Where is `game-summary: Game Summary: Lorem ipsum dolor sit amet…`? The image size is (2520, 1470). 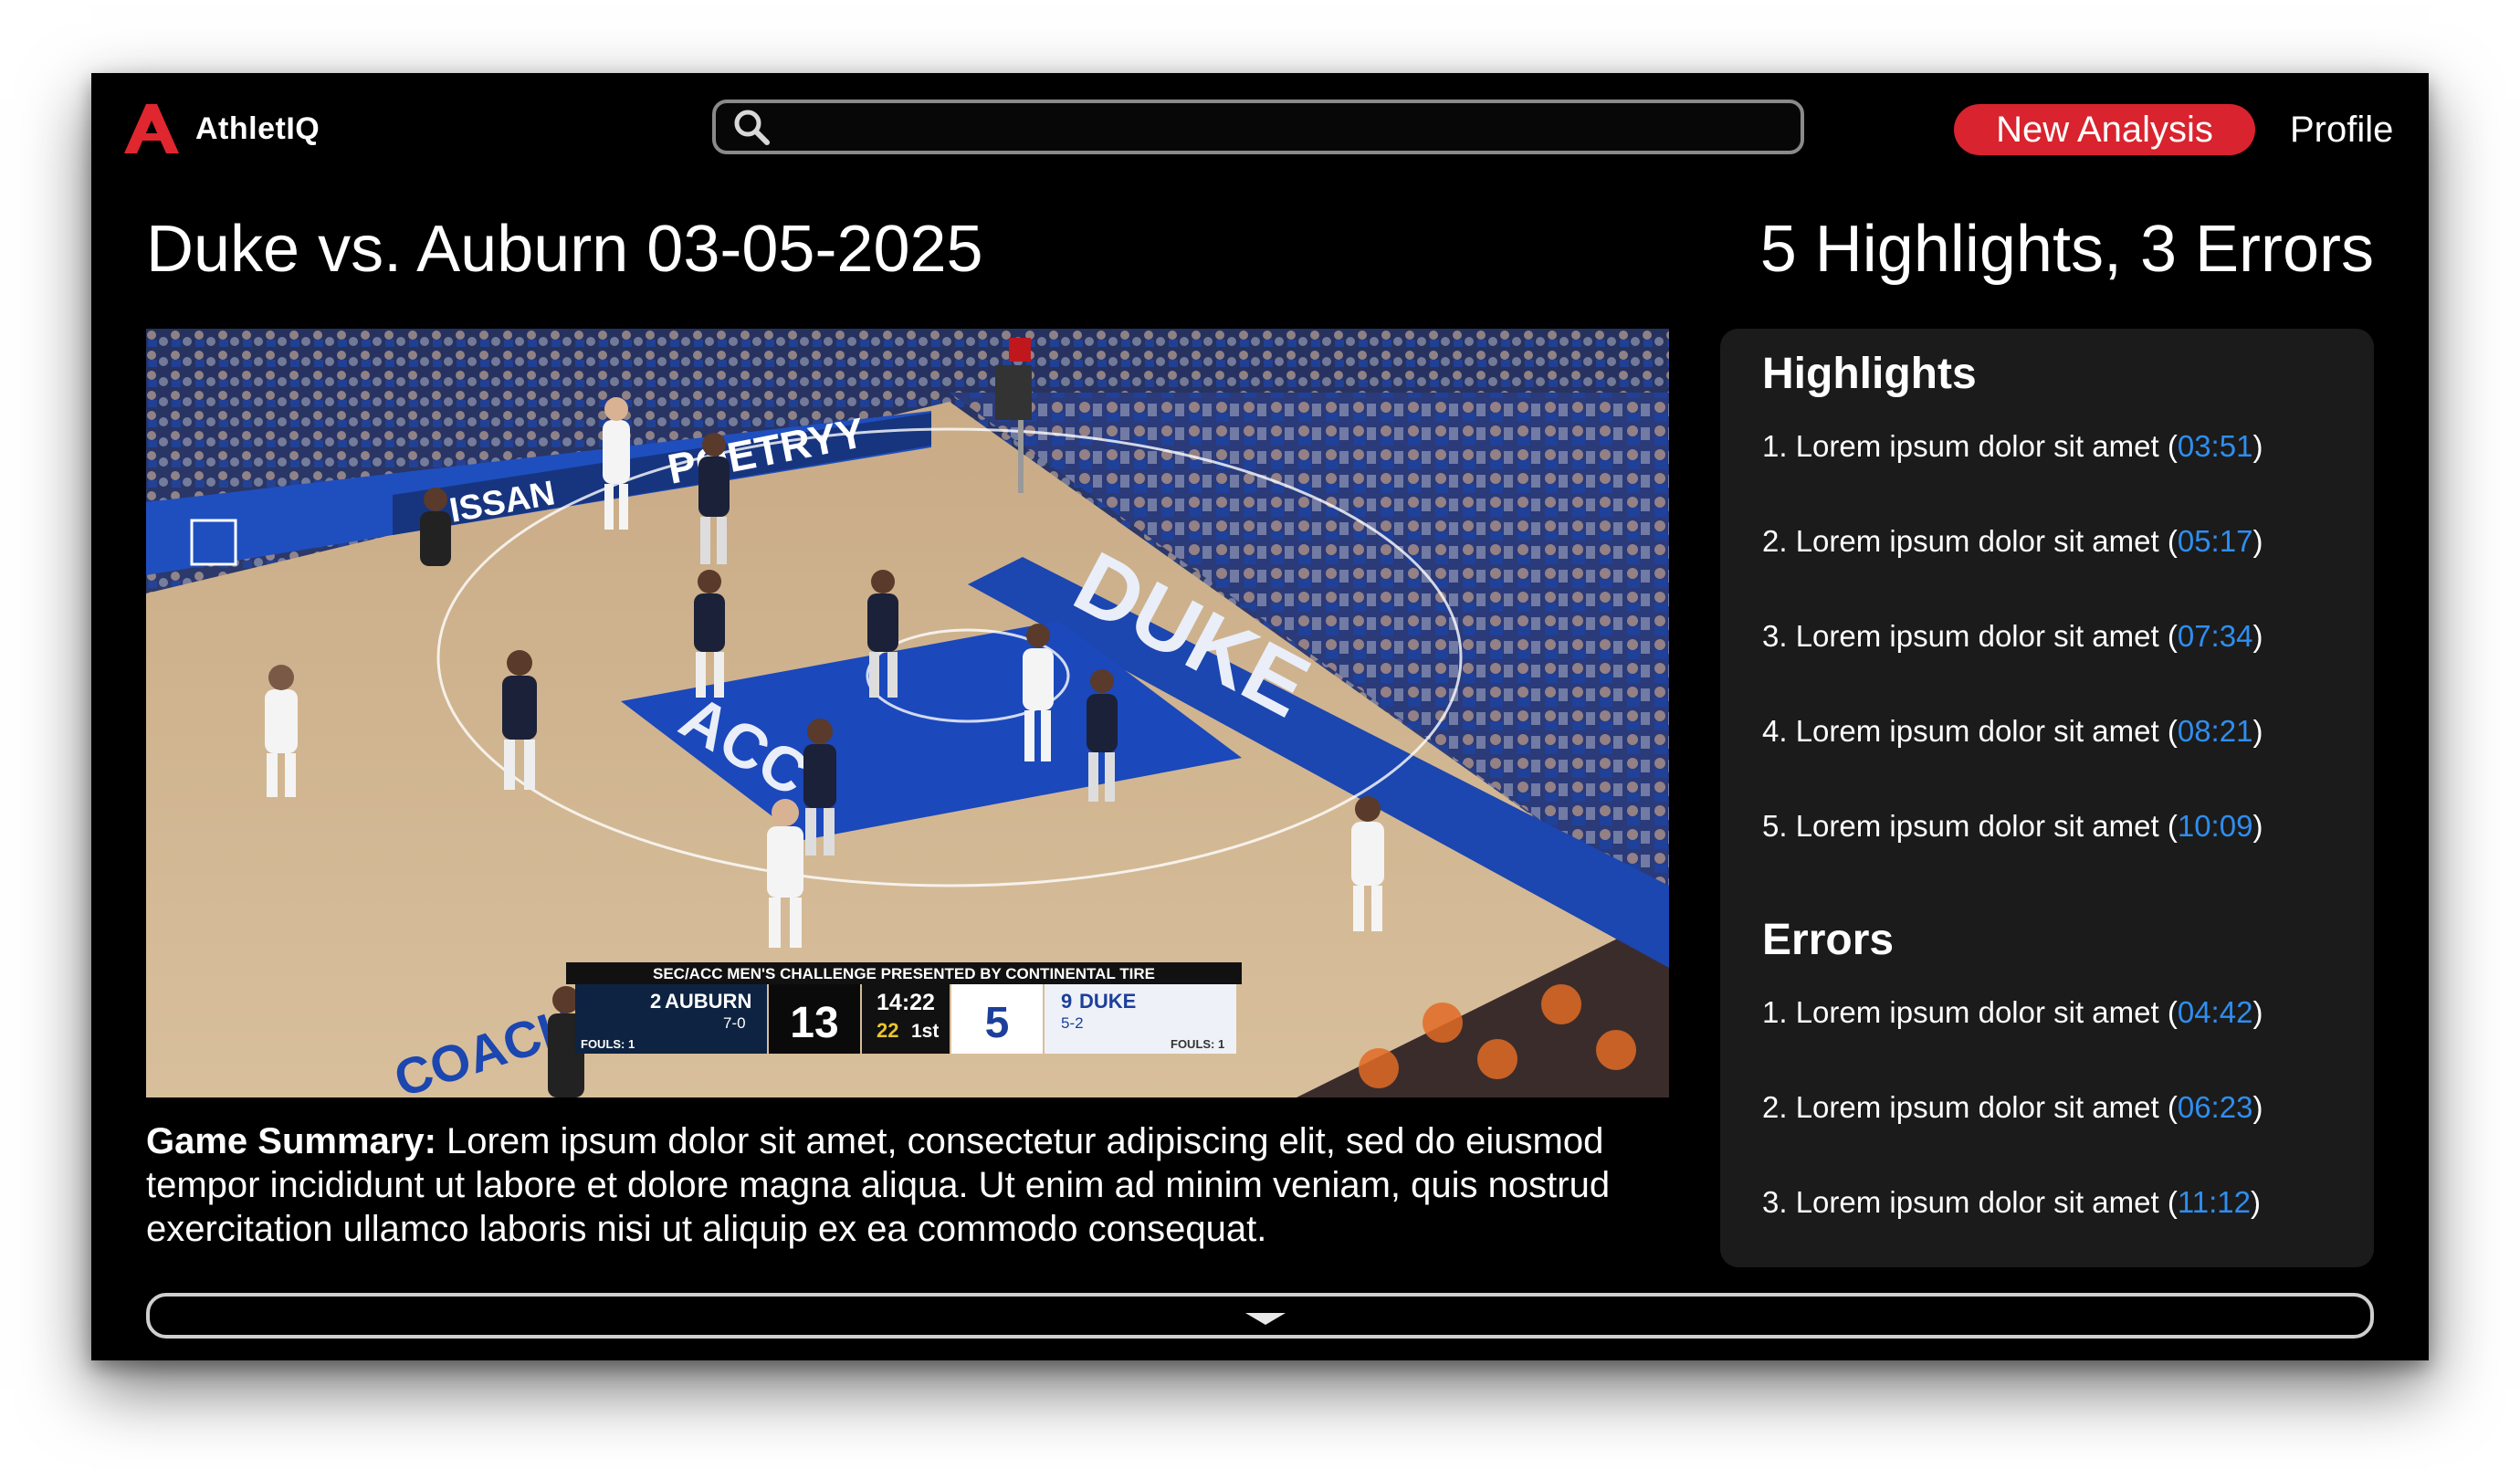
game-summary: Game Summary: Lorem ipsum dolor sit amet… is located at coordinates (913, 1185).